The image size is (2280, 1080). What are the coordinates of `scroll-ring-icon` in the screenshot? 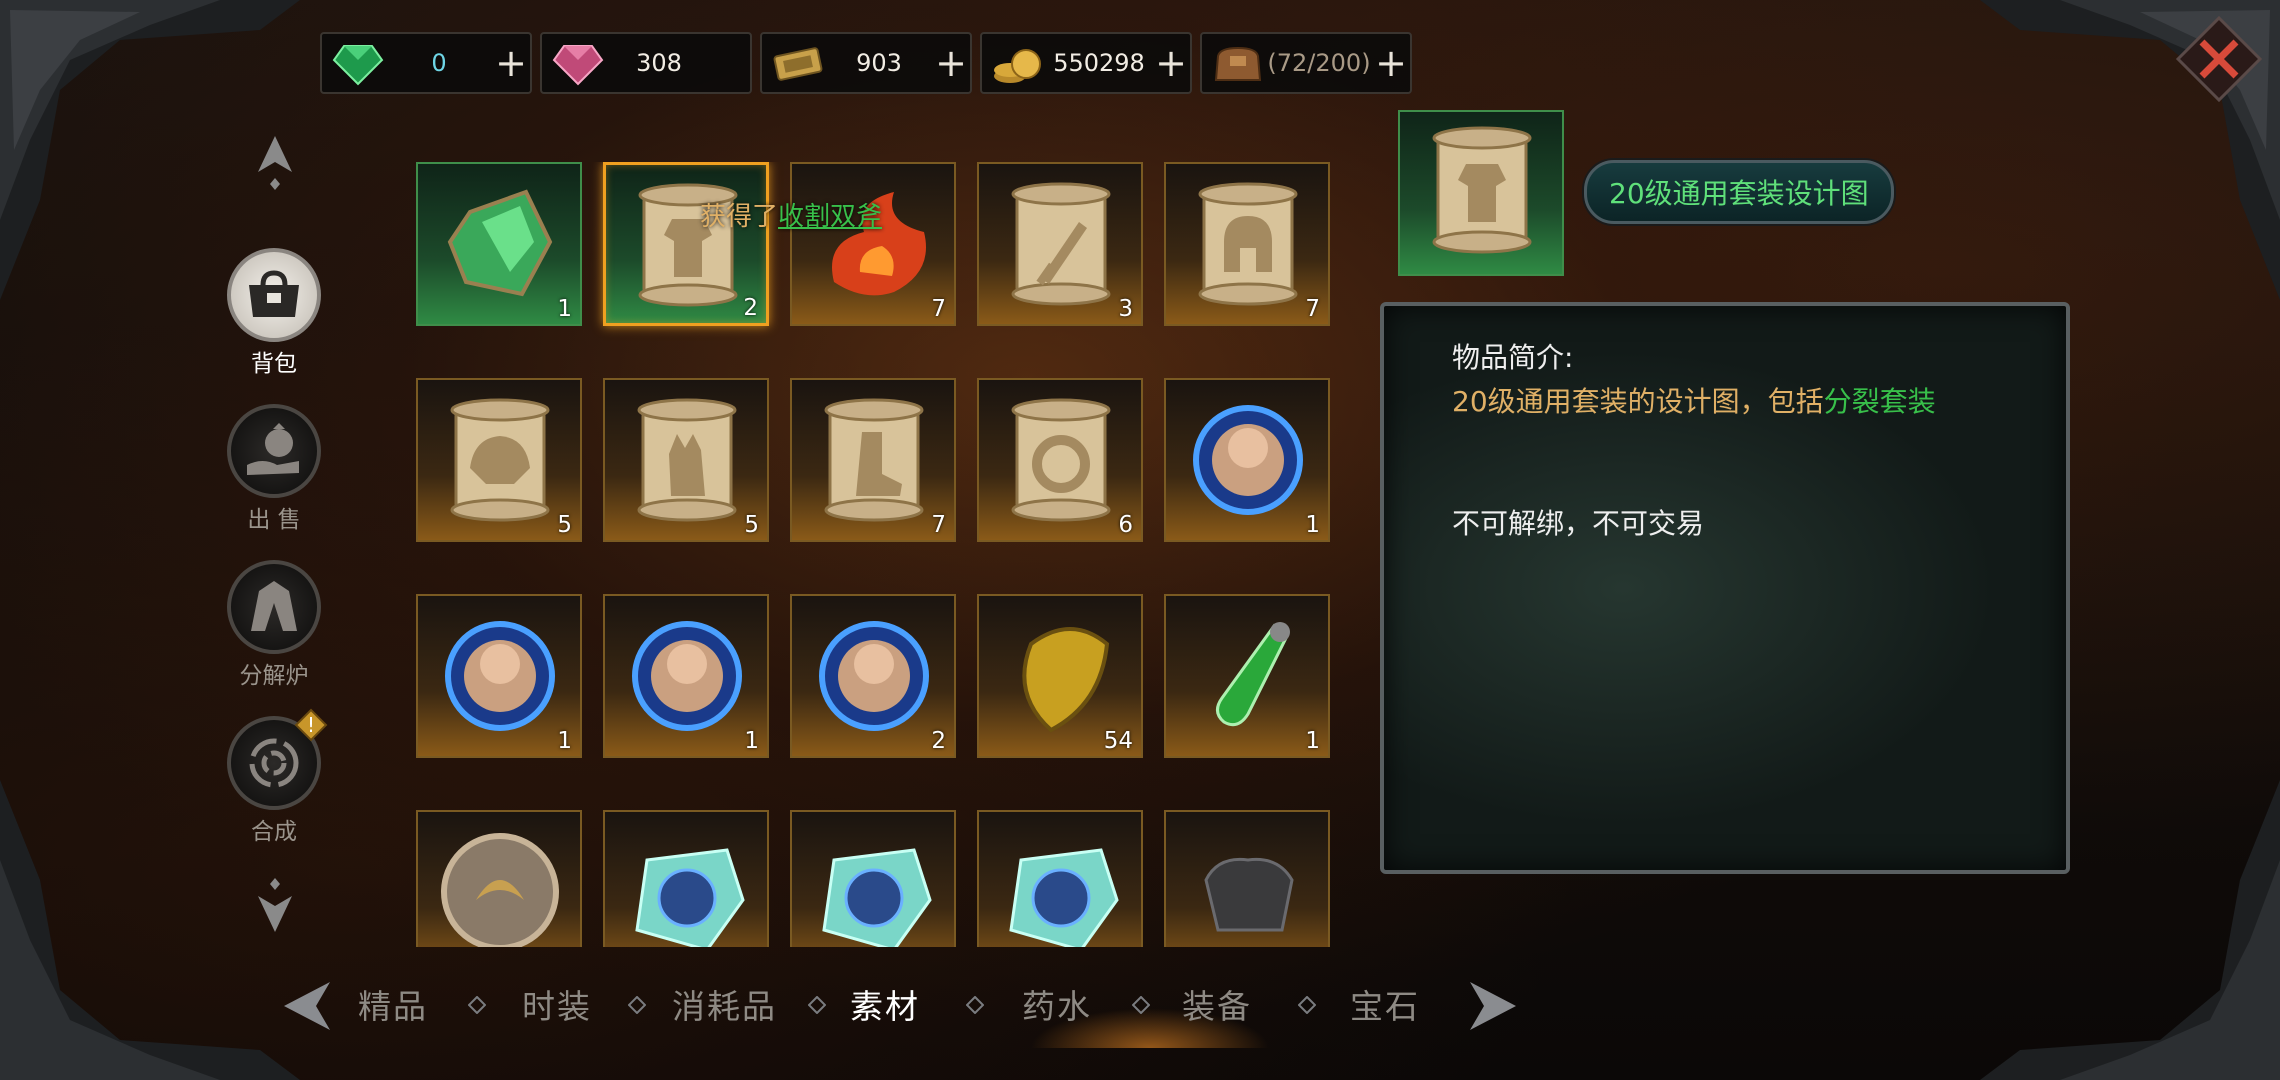 It's located at (1061, 460).